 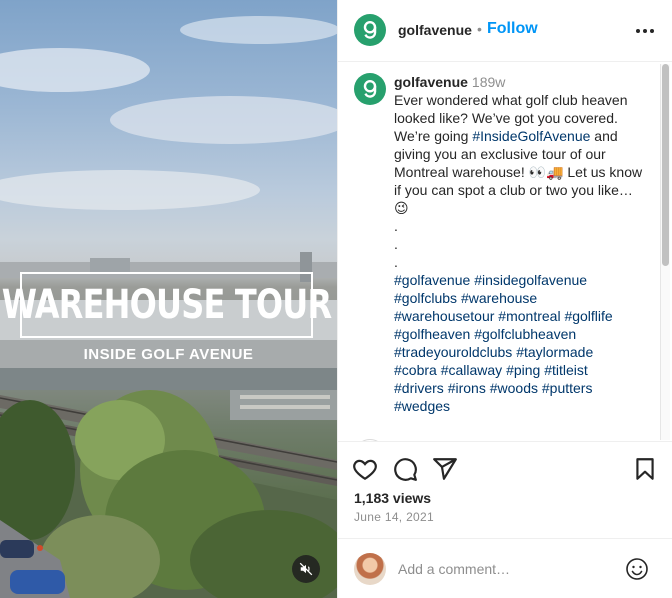 I want to click on hashtag-link: #tradeyouroldclubs, so click(x=453, y=352).